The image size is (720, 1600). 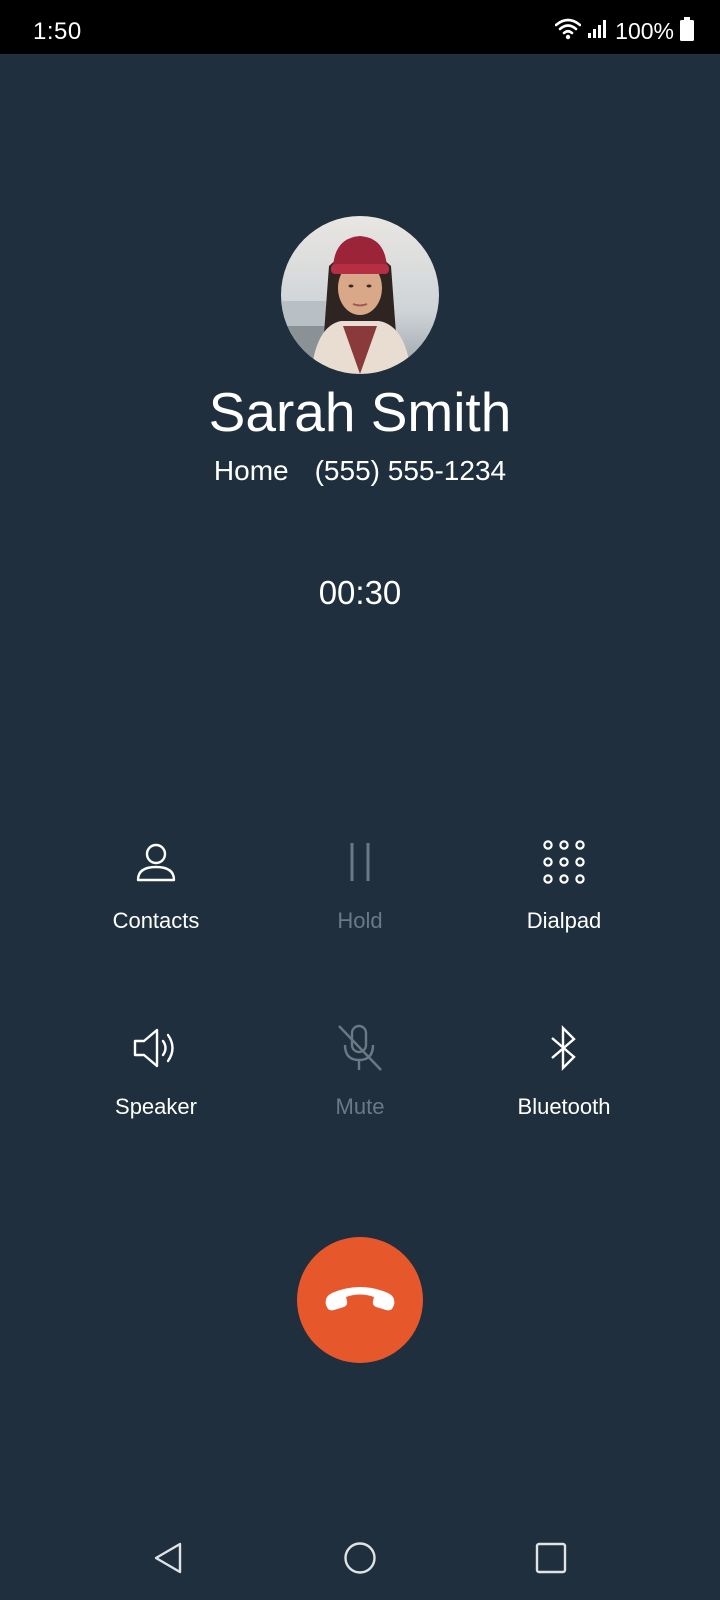 I want to click on hold-label: Hold, so click(x=360, y=920).